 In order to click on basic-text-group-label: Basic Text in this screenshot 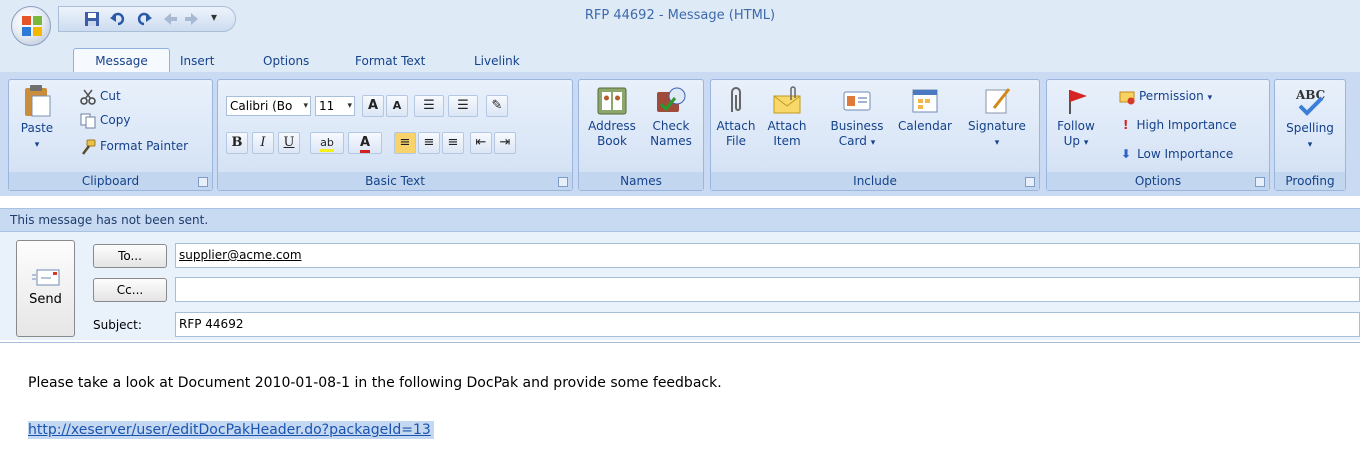, I will do `click(395, 181)`.